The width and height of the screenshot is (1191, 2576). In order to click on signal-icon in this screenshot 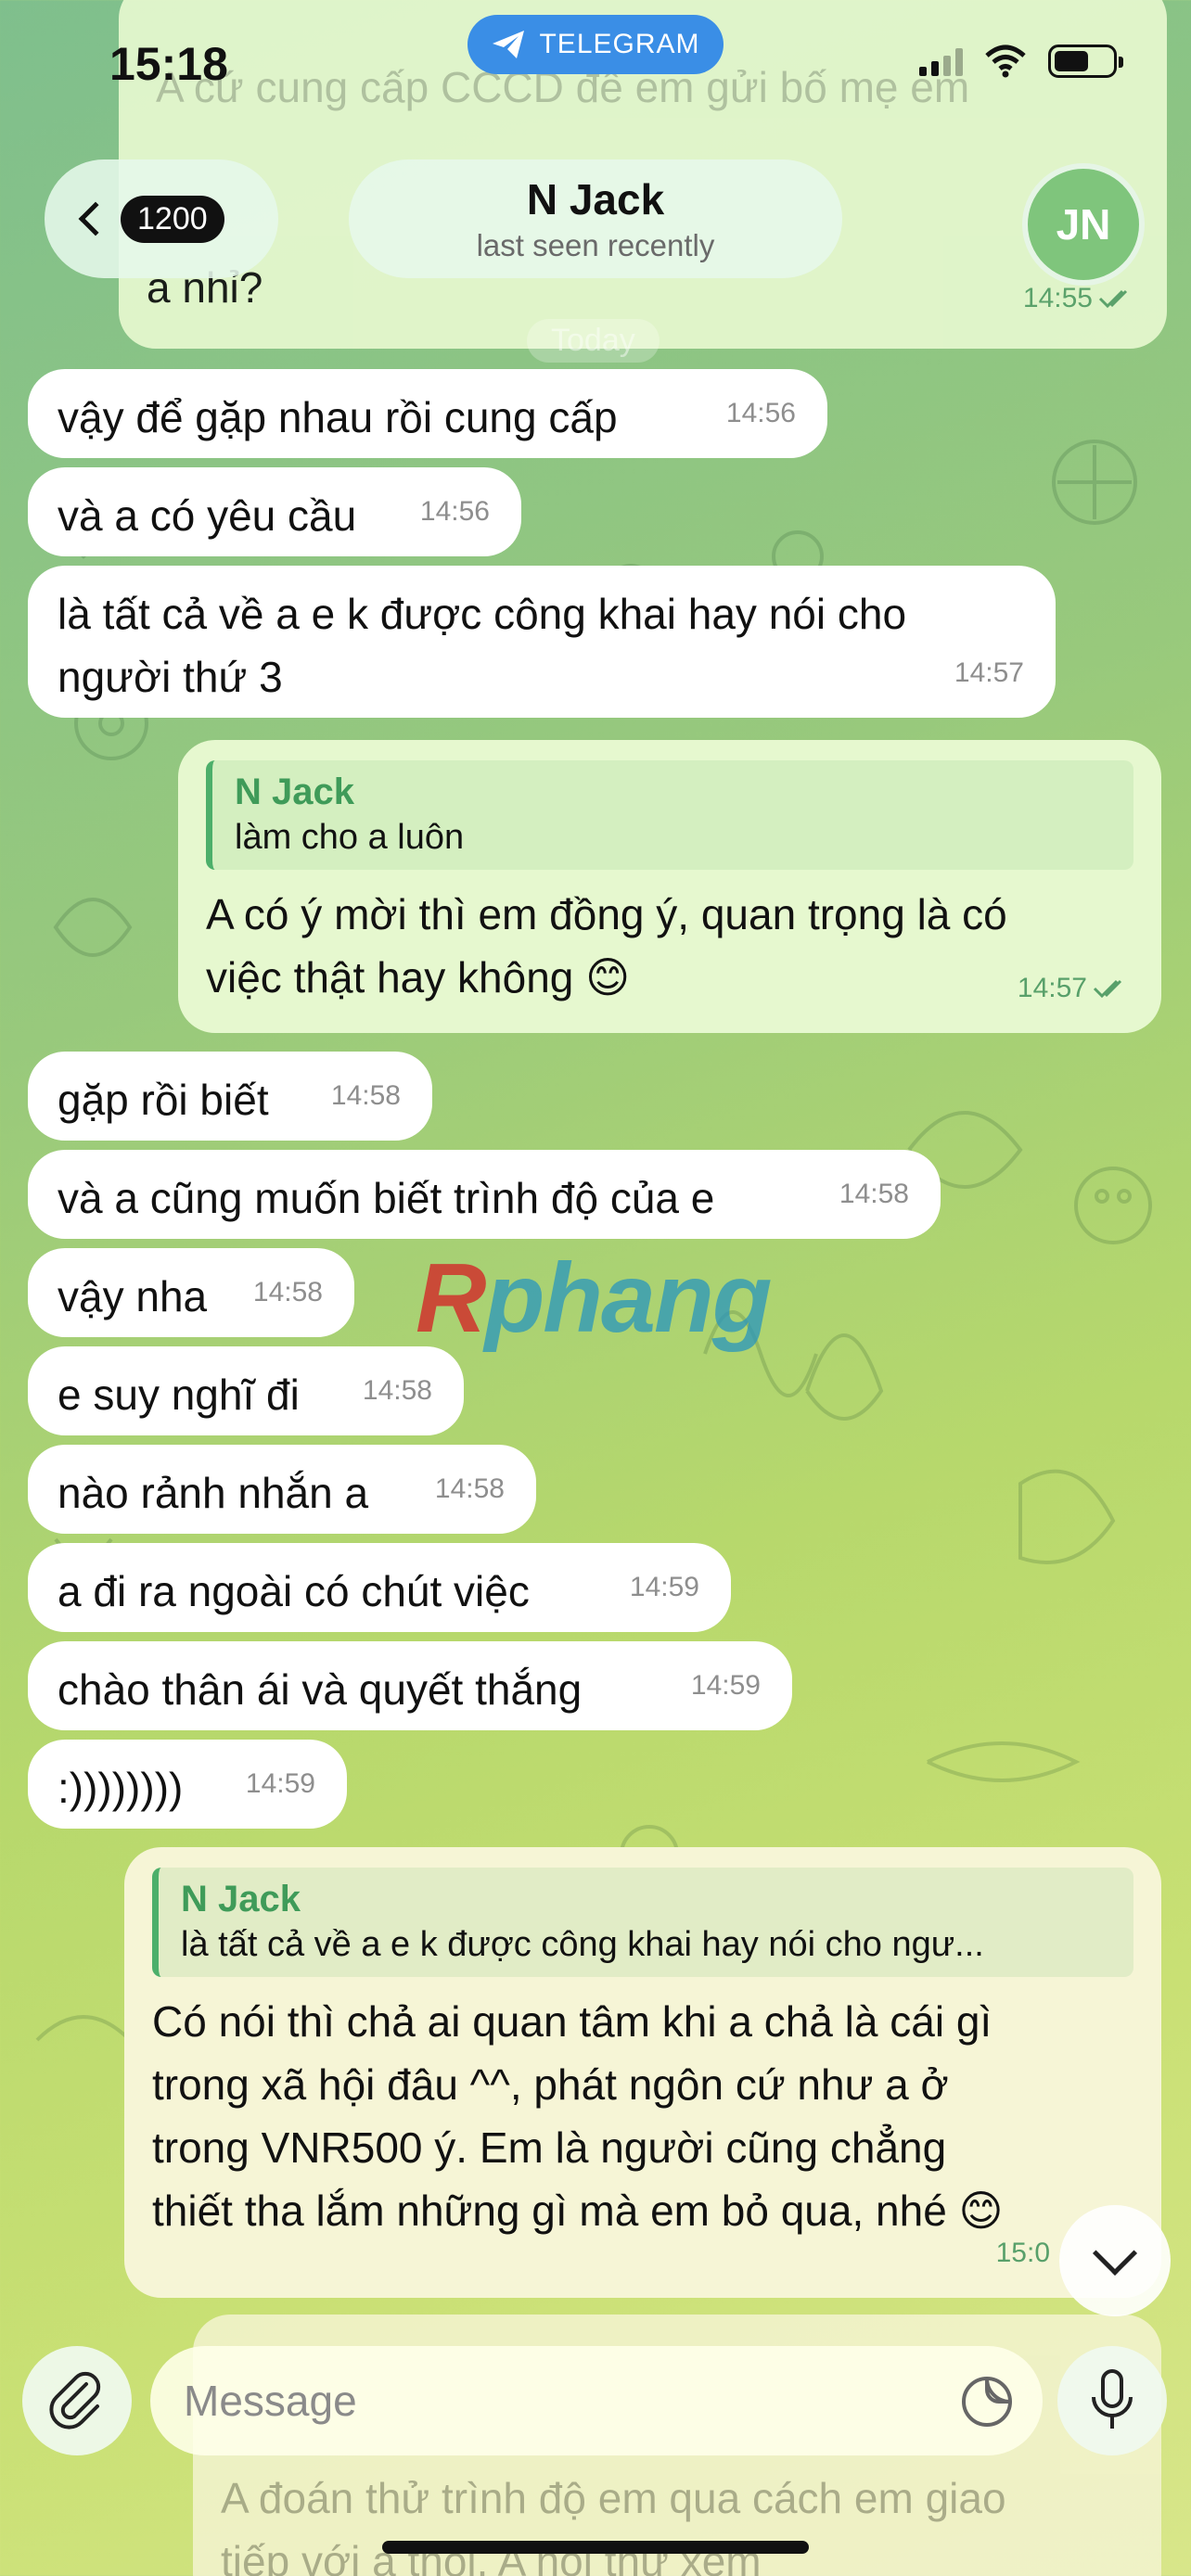, I will do `click(941, 61)`.